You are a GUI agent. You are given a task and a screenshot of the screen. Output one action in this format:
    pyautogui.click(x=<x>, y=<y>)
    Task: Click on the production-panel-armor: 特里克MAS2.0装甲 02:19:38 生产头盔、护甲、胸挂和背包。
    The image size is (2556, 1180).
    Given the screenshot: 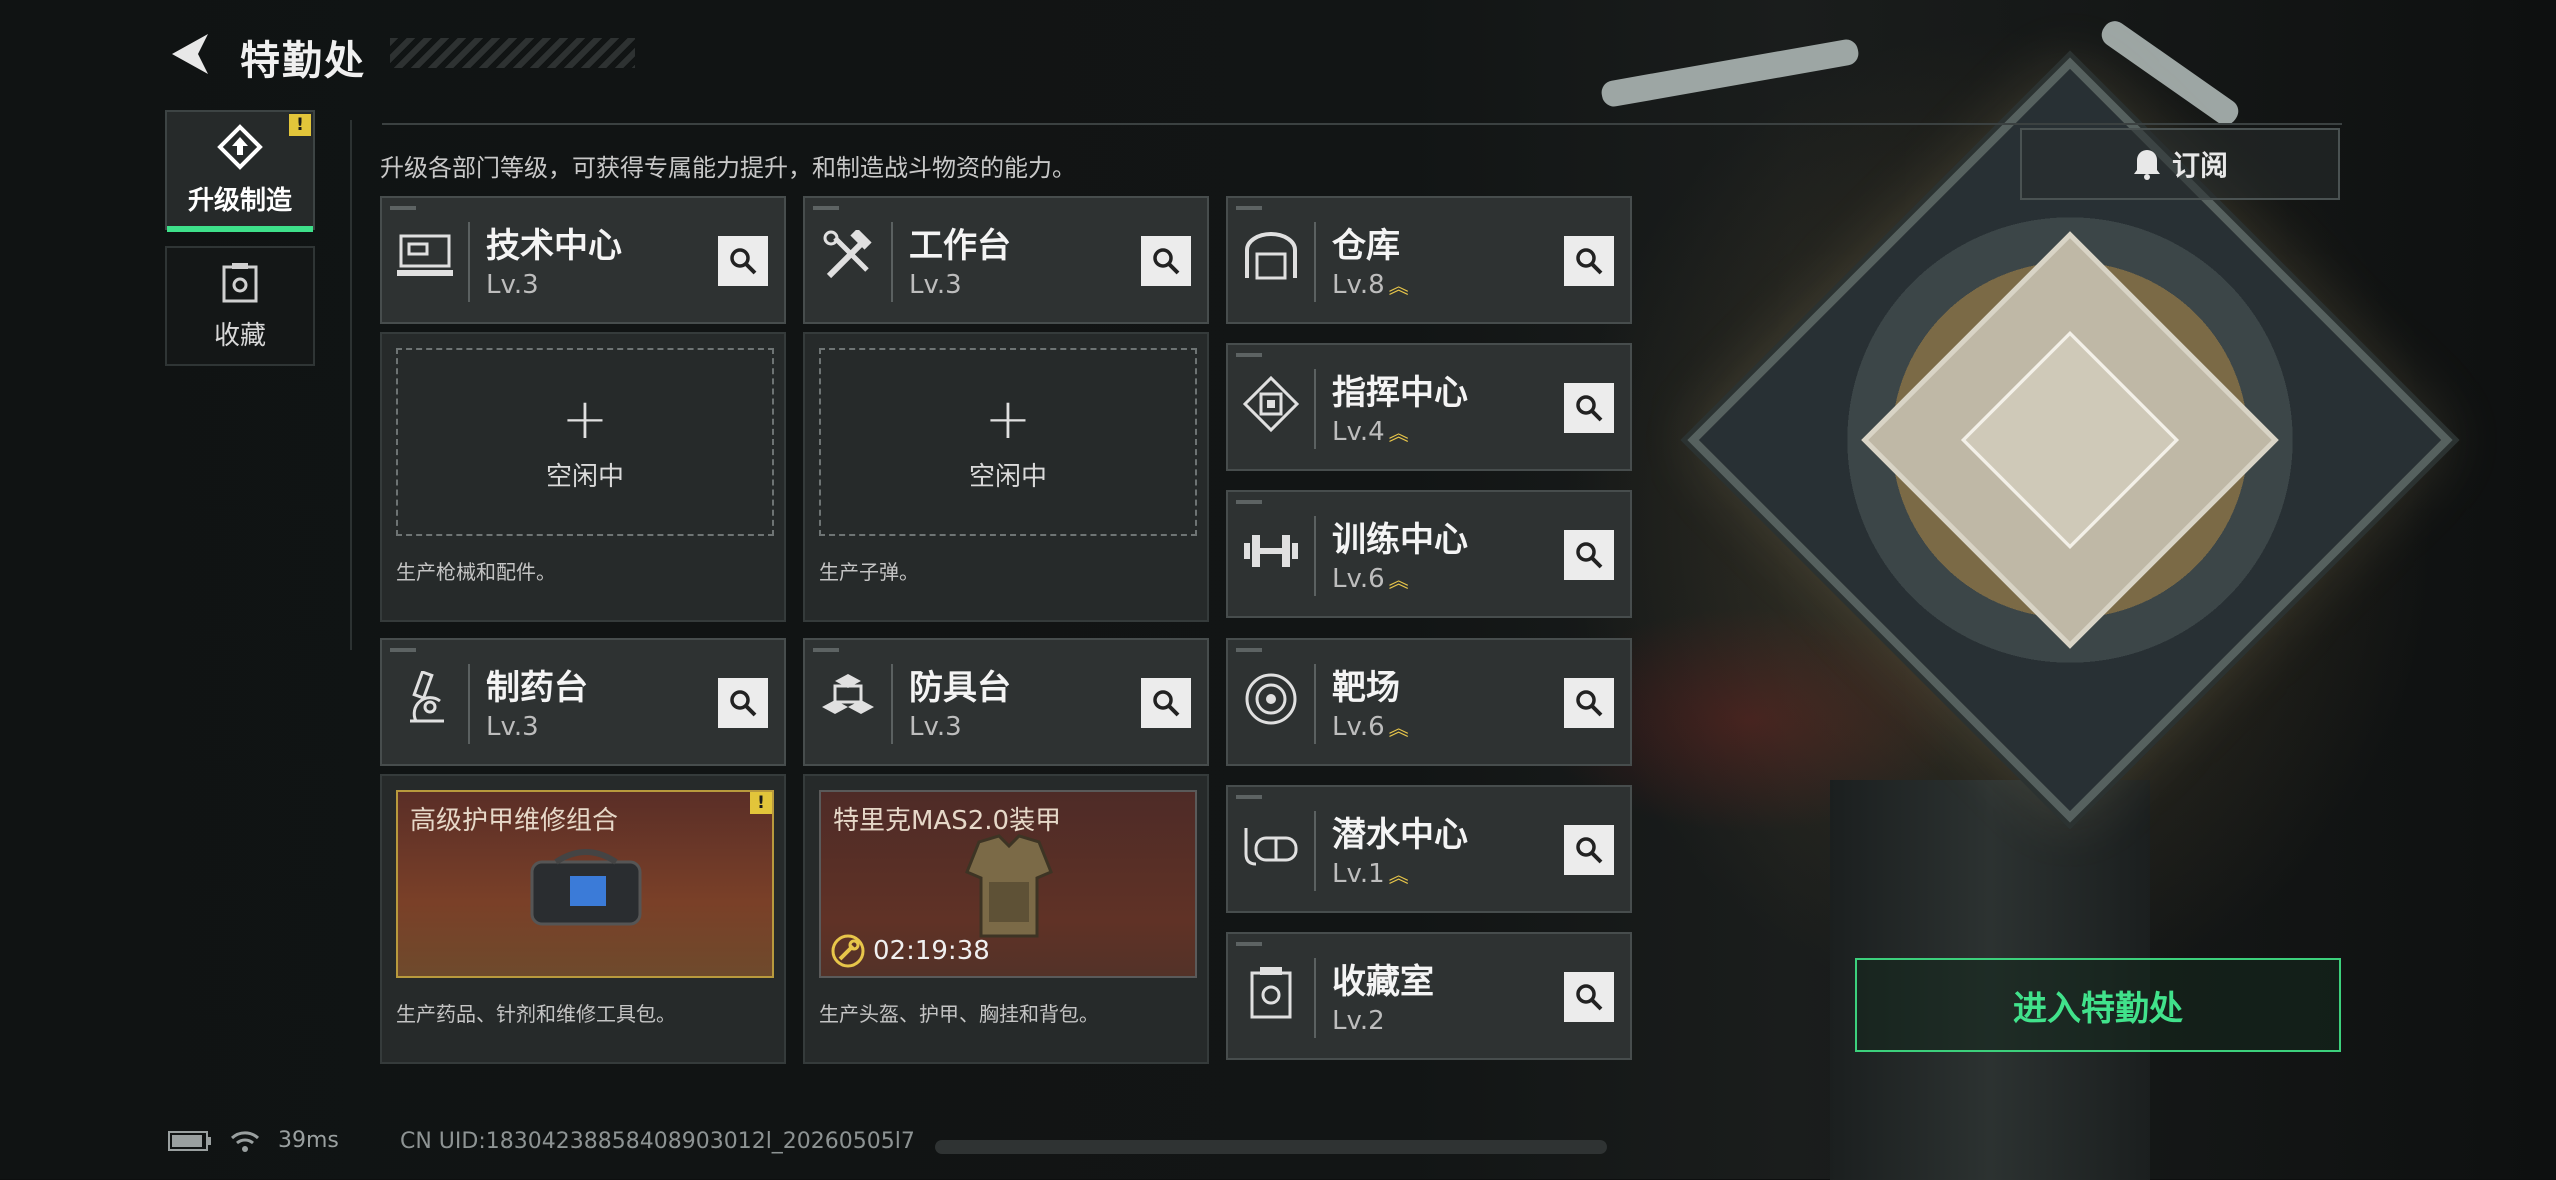 What is the action you would take?
    pyautogui.click(x=1006, y=919)
    